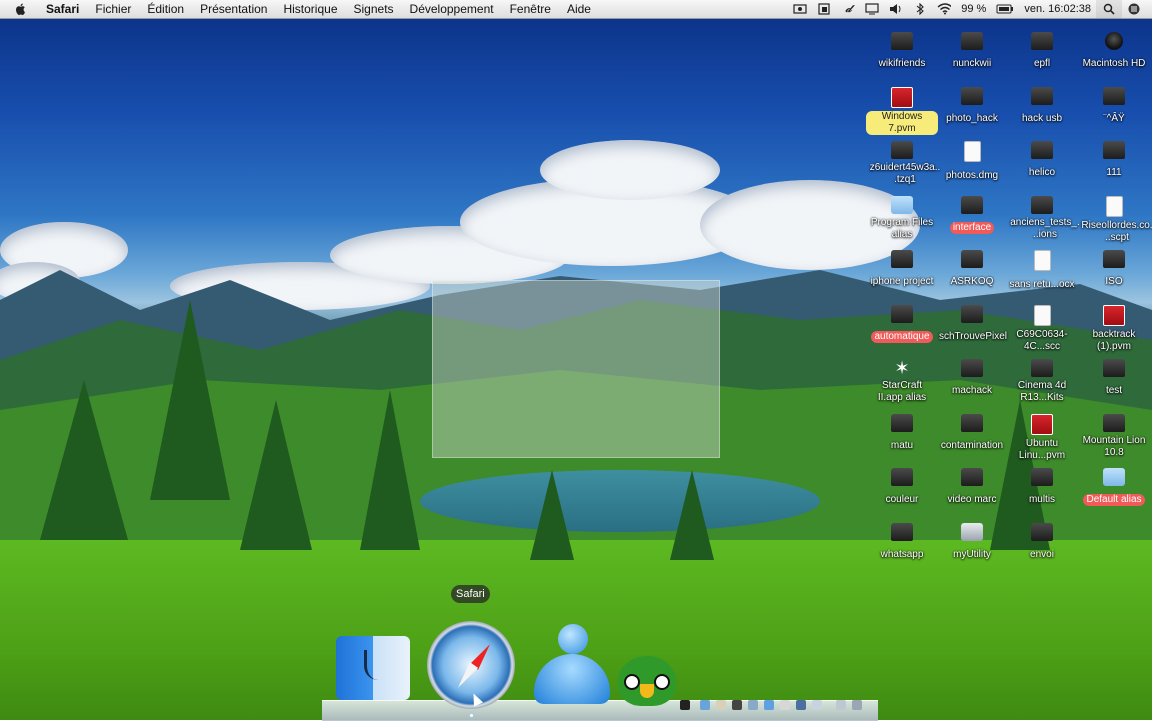 This screenshot has height=721, width=1152. Describe the element at coordinates (373, 668) in the screenshot. I see `finder-icon` at that location.